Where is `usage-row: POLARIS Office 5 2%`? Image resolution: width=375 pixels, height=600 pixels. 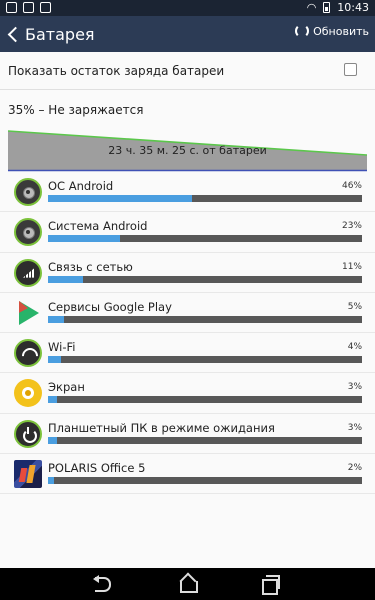
usage-row: POLARIS Office 5 2% is located at coordinates (187, 474).